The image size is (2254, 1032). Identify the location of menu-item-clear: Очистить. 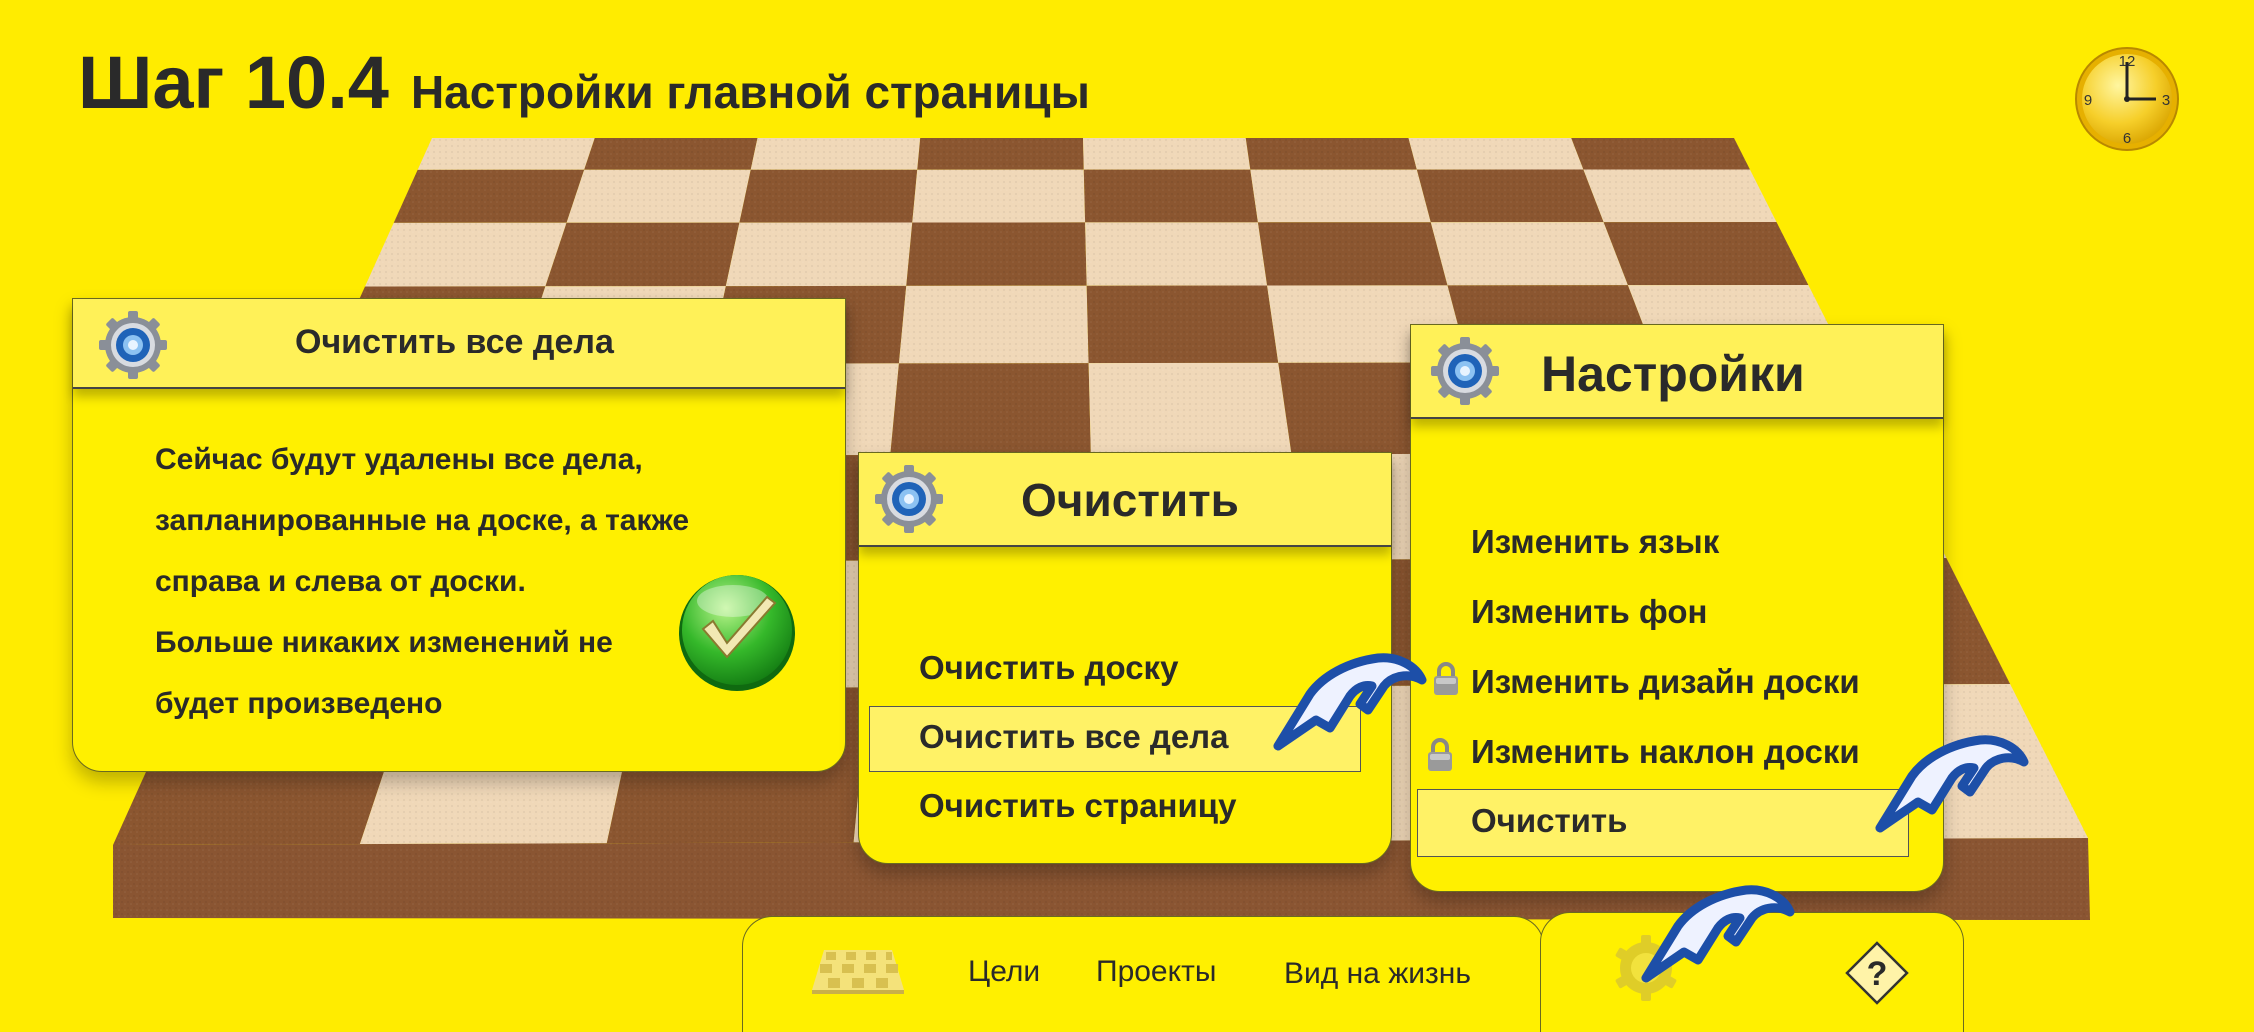
(1663, 823).